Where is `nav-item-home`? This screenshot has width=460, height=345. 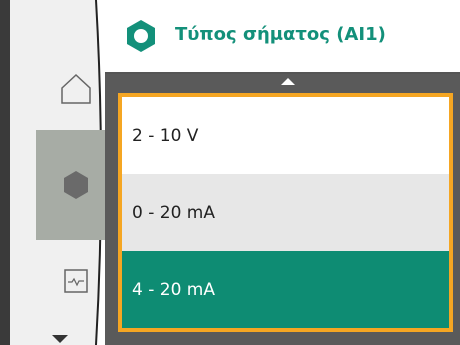 nav-item-home is located at coordinates (75, 89).